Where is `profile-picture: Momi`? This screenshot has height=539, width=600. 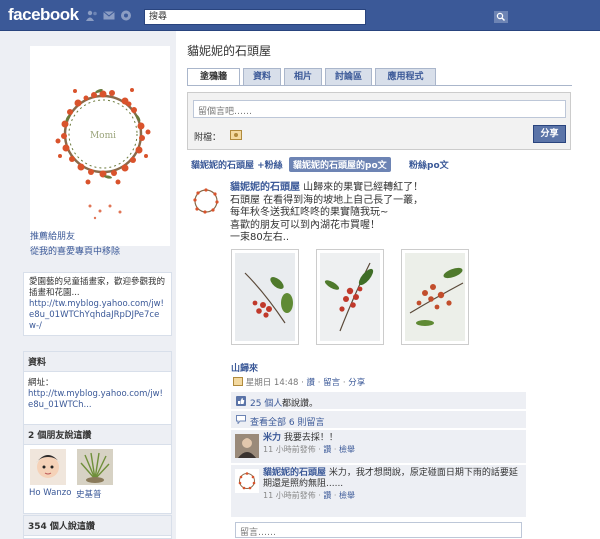 profile-picture: Momi is located at coordinates (100, 146).